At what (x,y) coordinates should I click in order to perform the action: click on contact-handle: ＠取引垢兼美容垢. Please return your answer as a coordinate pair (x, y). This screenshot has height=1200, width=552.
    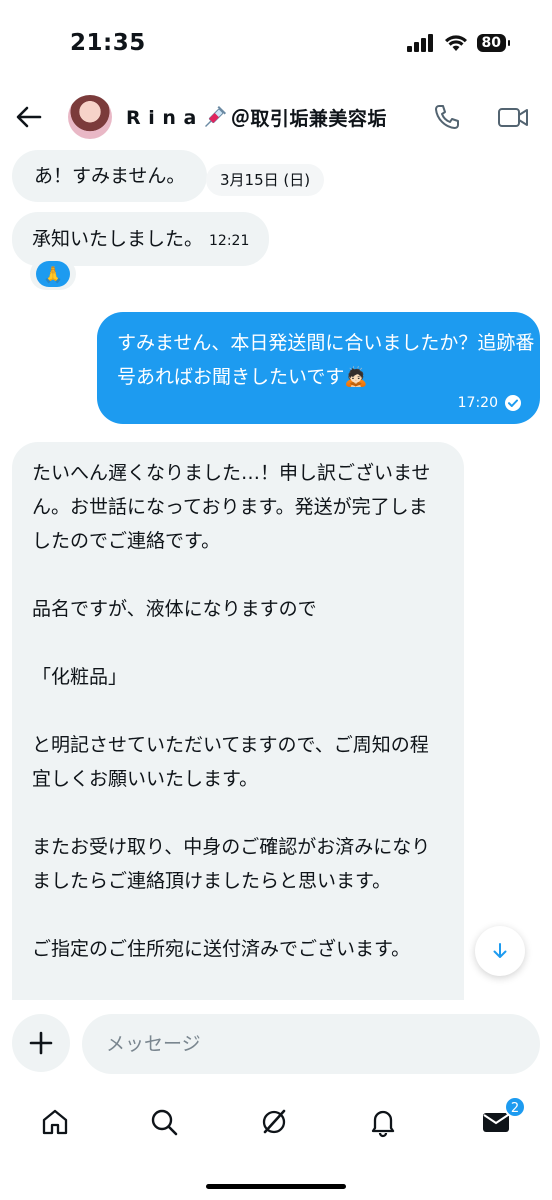
    Looking at the image, I should click on (308, 119).